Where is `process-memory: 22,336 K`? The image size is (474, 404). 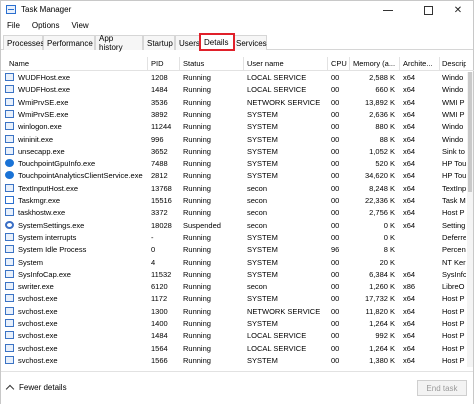
process-memory: 22,336 K is located at coordinates (379, 200).